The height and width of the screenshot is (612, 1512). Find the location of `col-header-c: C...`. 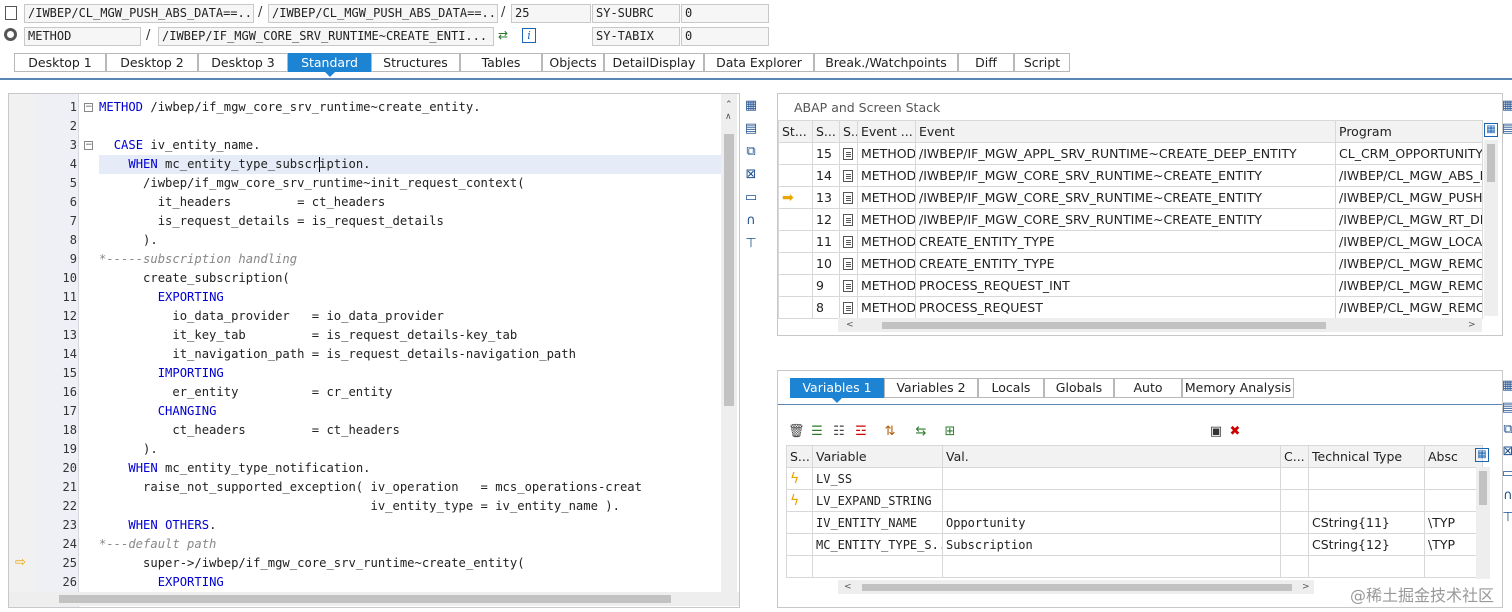

col-header-c: C... is located at coordinates (1294, 456).